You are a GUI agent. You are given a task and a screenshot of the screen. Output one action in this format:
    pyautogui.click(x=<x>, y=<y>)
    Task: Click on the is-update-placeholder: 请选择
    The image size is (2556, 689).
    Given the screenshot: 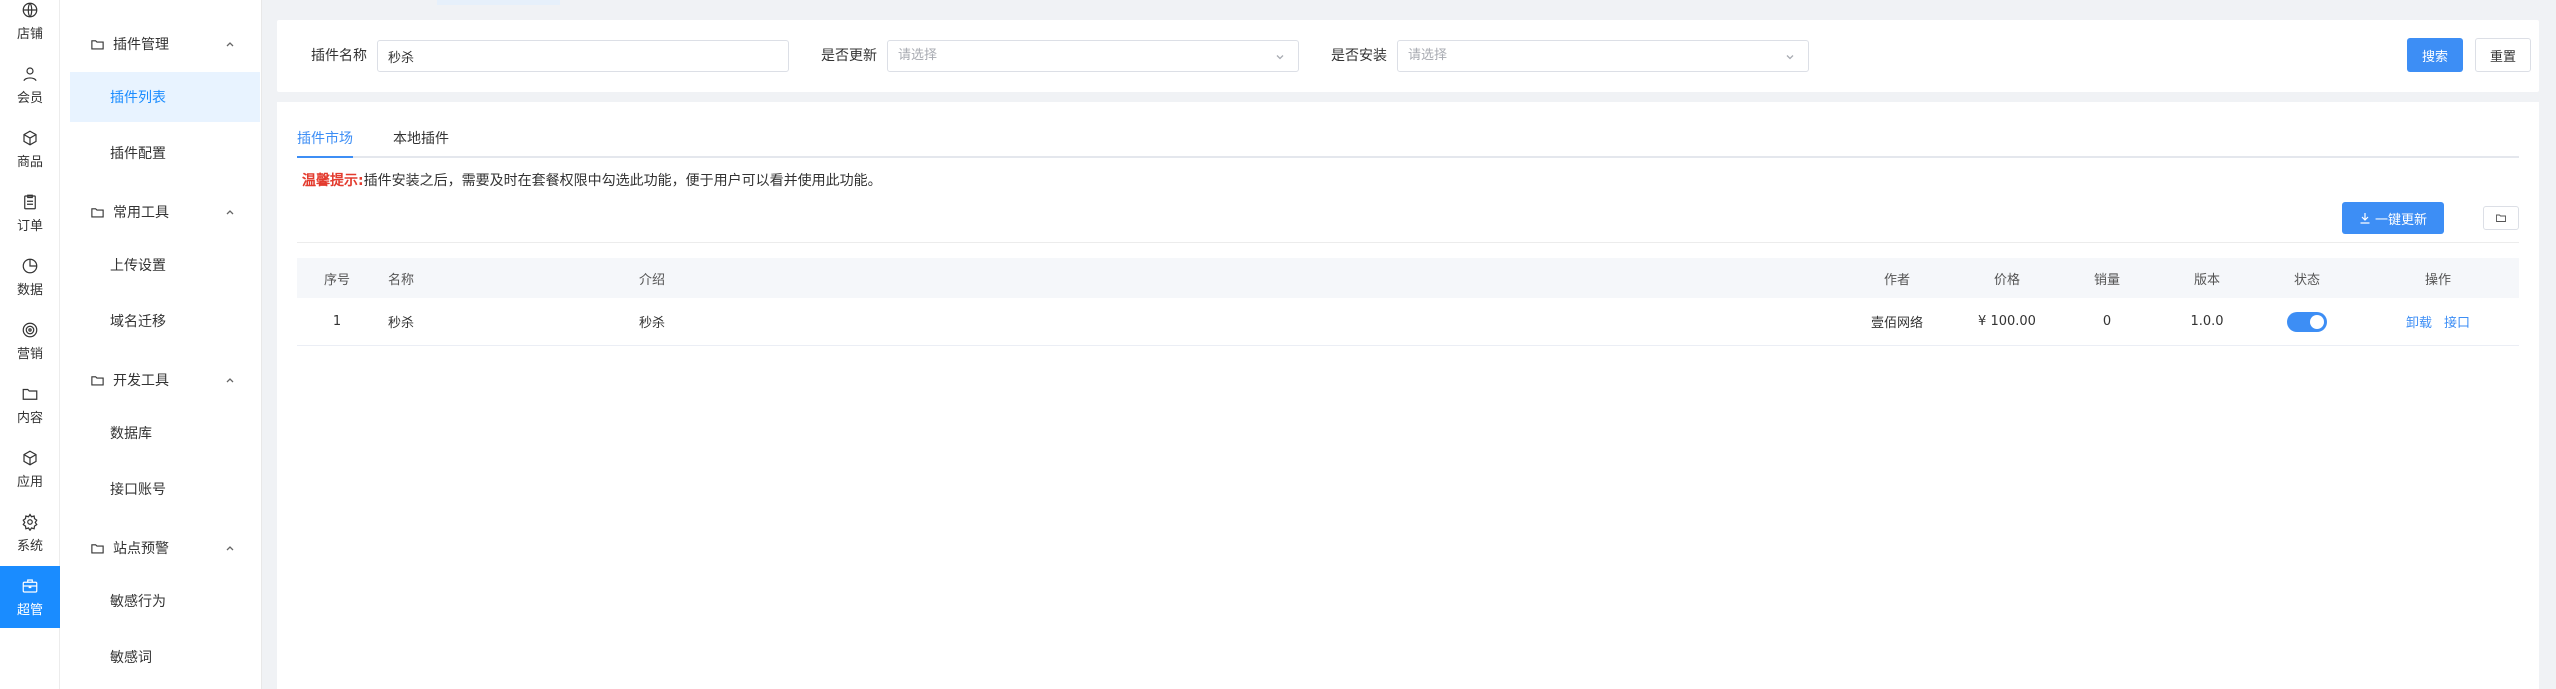 What is the action you would take?
    pyautogui.click(x=918, y=55)
    